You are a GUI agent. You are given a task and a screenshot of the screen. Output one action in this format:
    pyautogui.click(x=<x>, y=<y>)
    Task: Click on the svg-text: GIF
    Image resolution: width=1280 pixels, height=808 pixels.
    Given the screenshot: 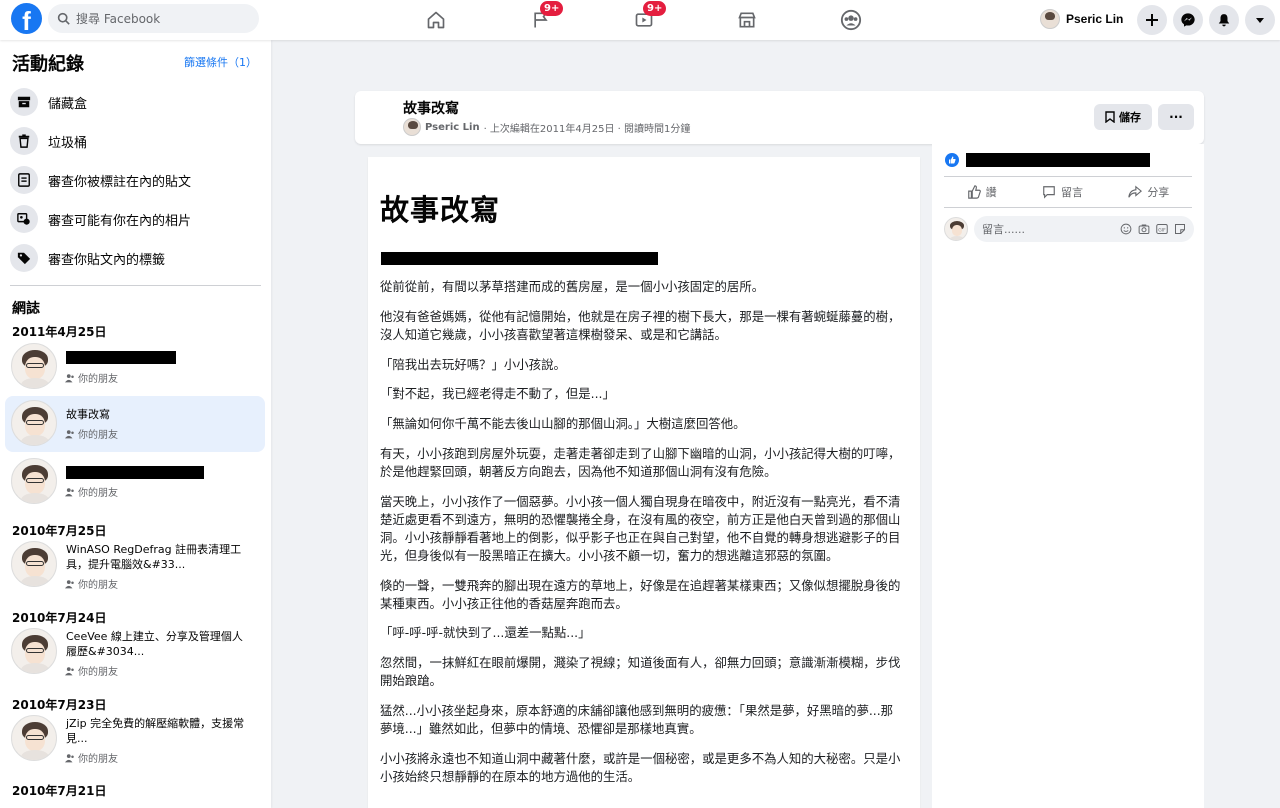 What is the action you would take?
    pyautogui.click(x=1162, y=230)
    